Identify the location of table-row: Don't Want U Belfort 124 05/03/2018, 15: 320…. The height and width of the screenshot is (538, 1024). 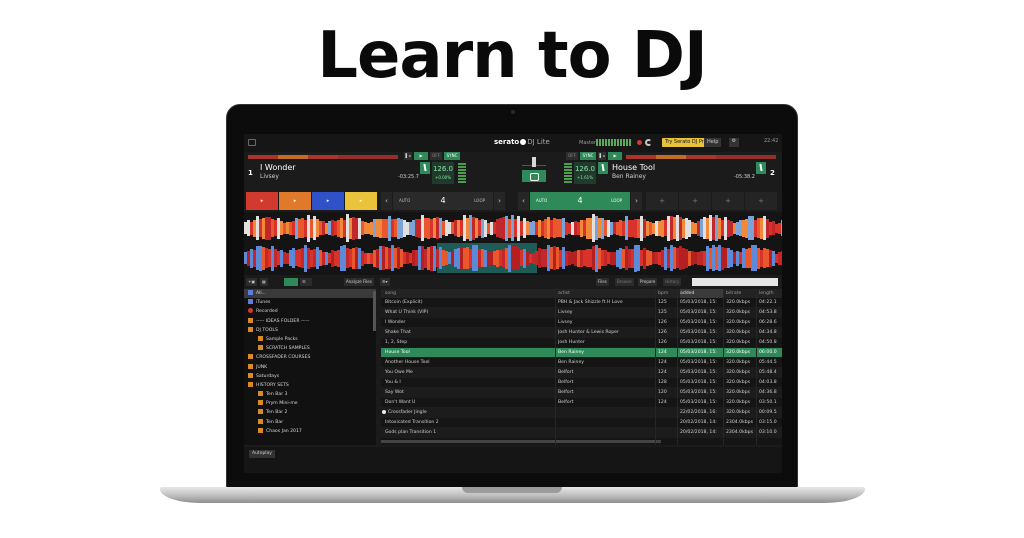
(581, 403).